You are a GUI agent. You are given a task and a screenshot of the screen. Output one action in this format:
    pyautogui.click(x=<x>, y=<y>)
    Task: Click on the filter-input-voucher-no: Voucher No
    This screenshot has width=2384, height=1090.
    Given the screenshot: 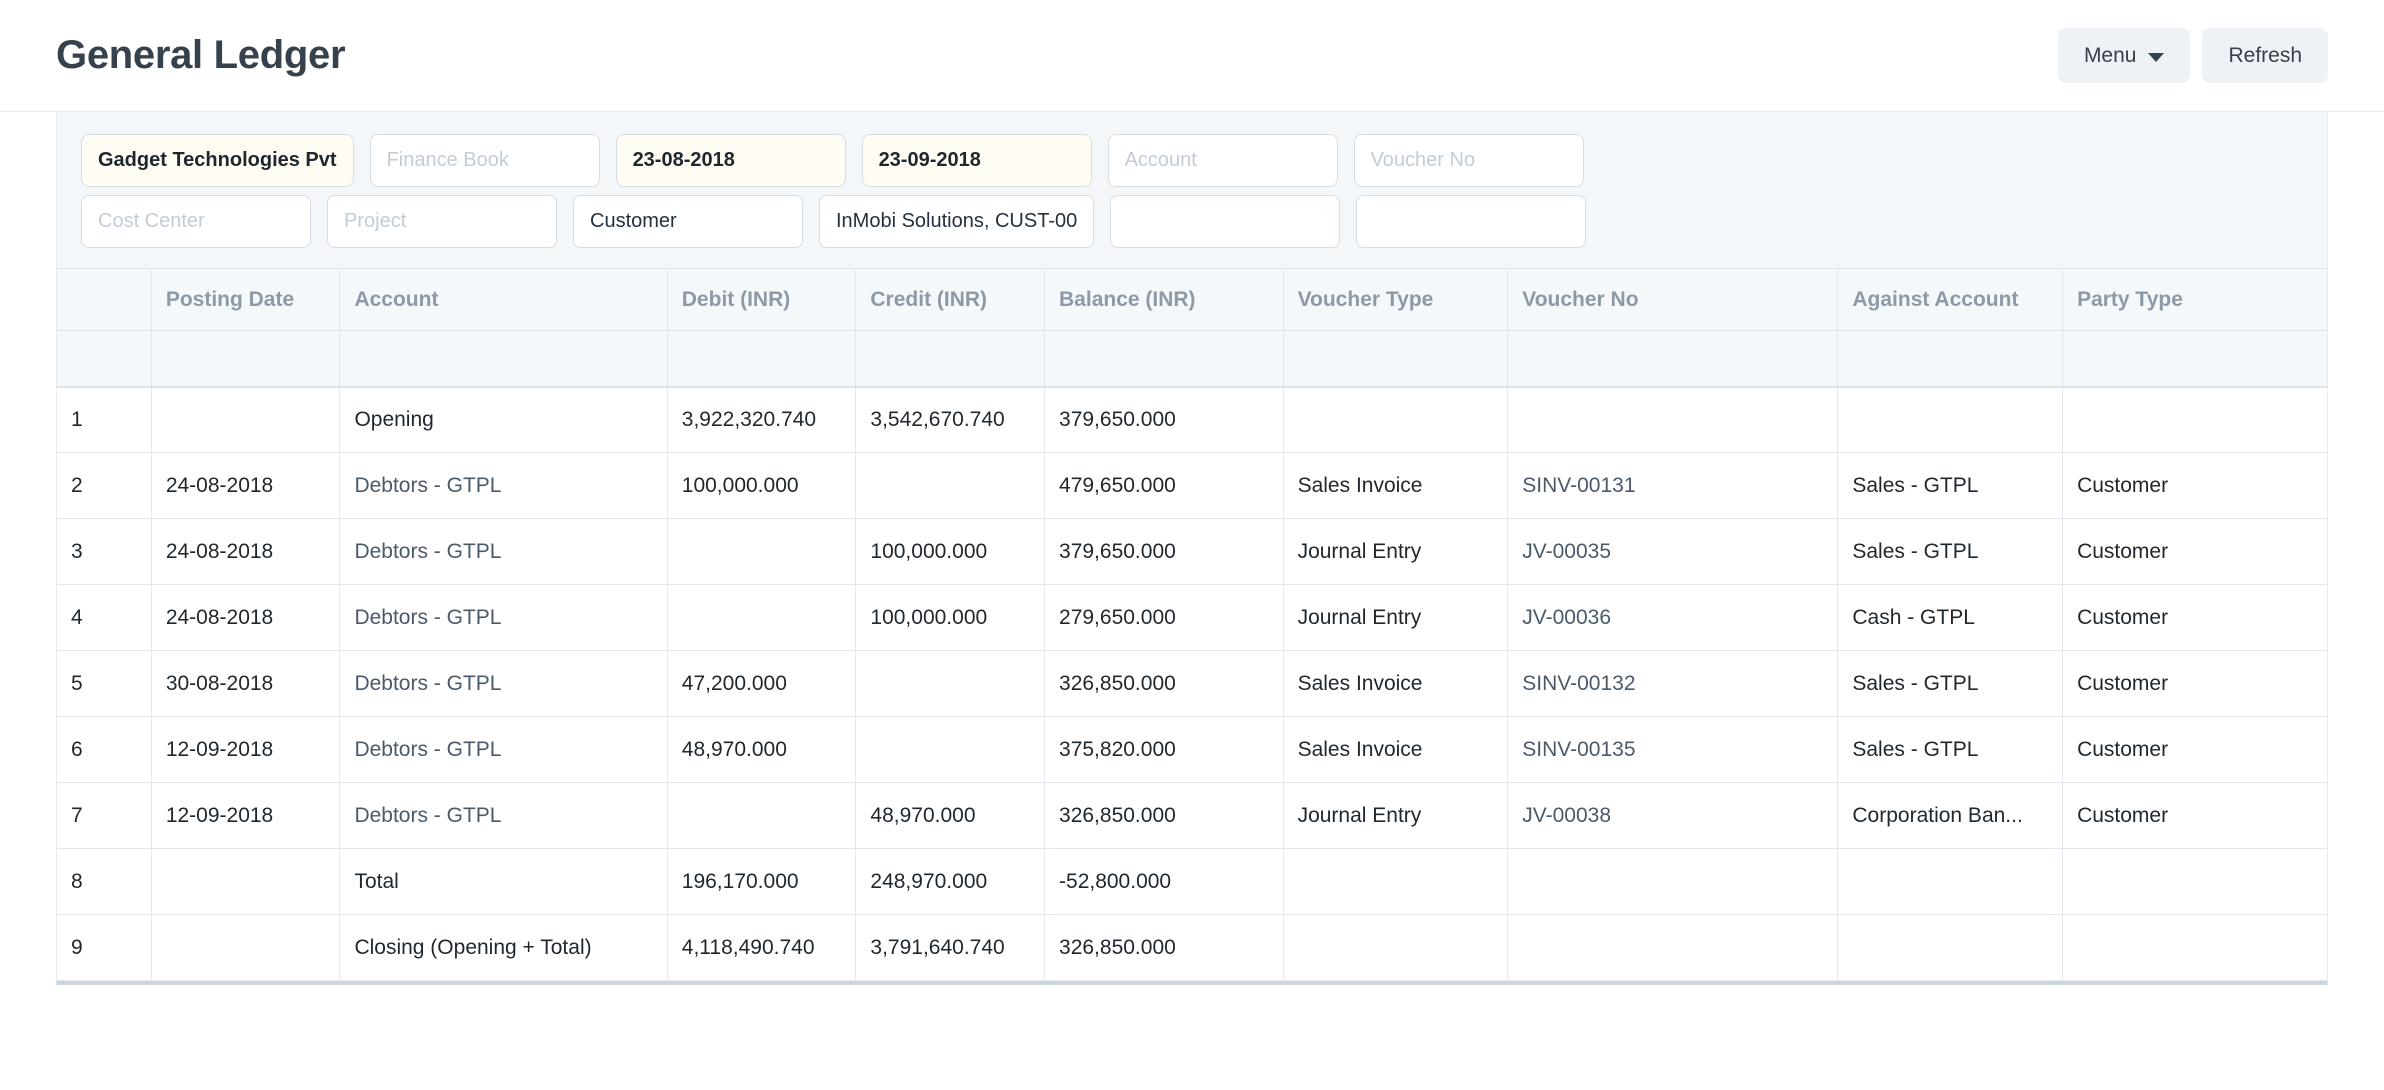 What is the action you would take?
    pyautogui.click(x=1468, y=160)
    